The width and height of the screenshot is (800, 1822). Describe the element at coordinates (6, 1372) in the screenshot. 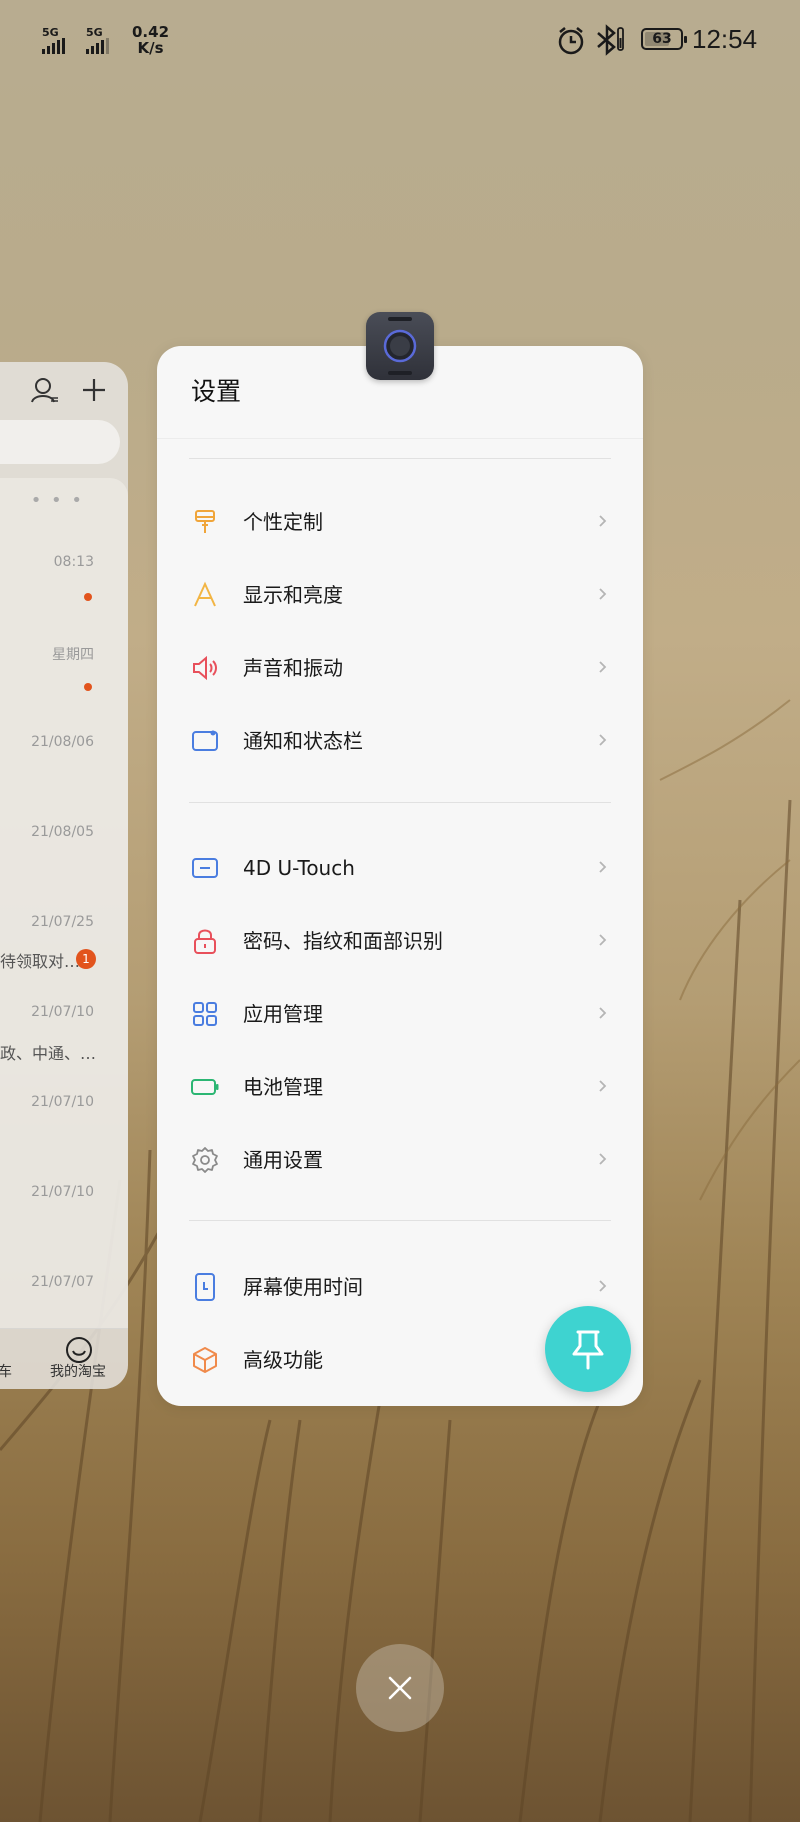

I see `tab-cart-label: 车` at that location.